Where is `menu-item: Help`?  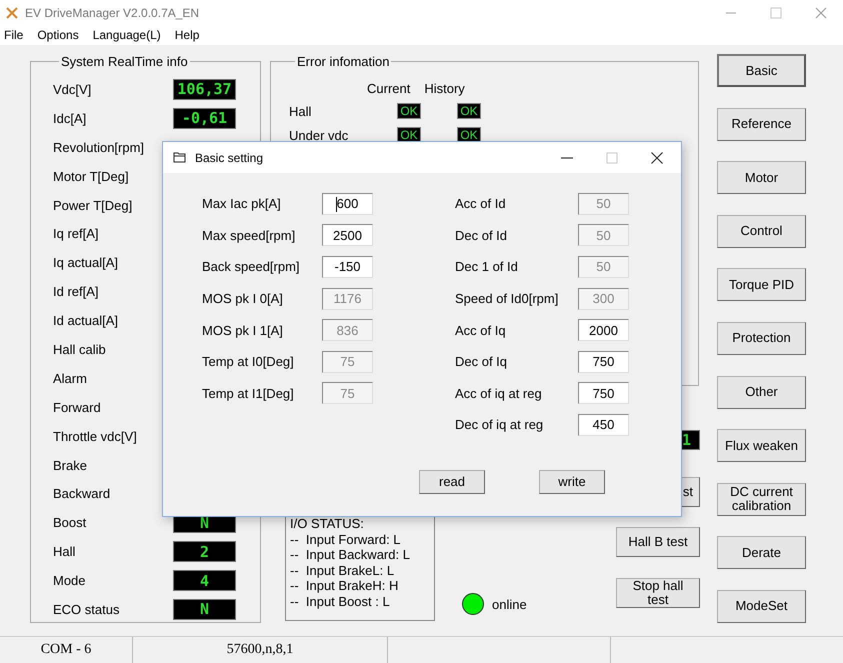 menu-item: Help is located at coordinates (187, 35).